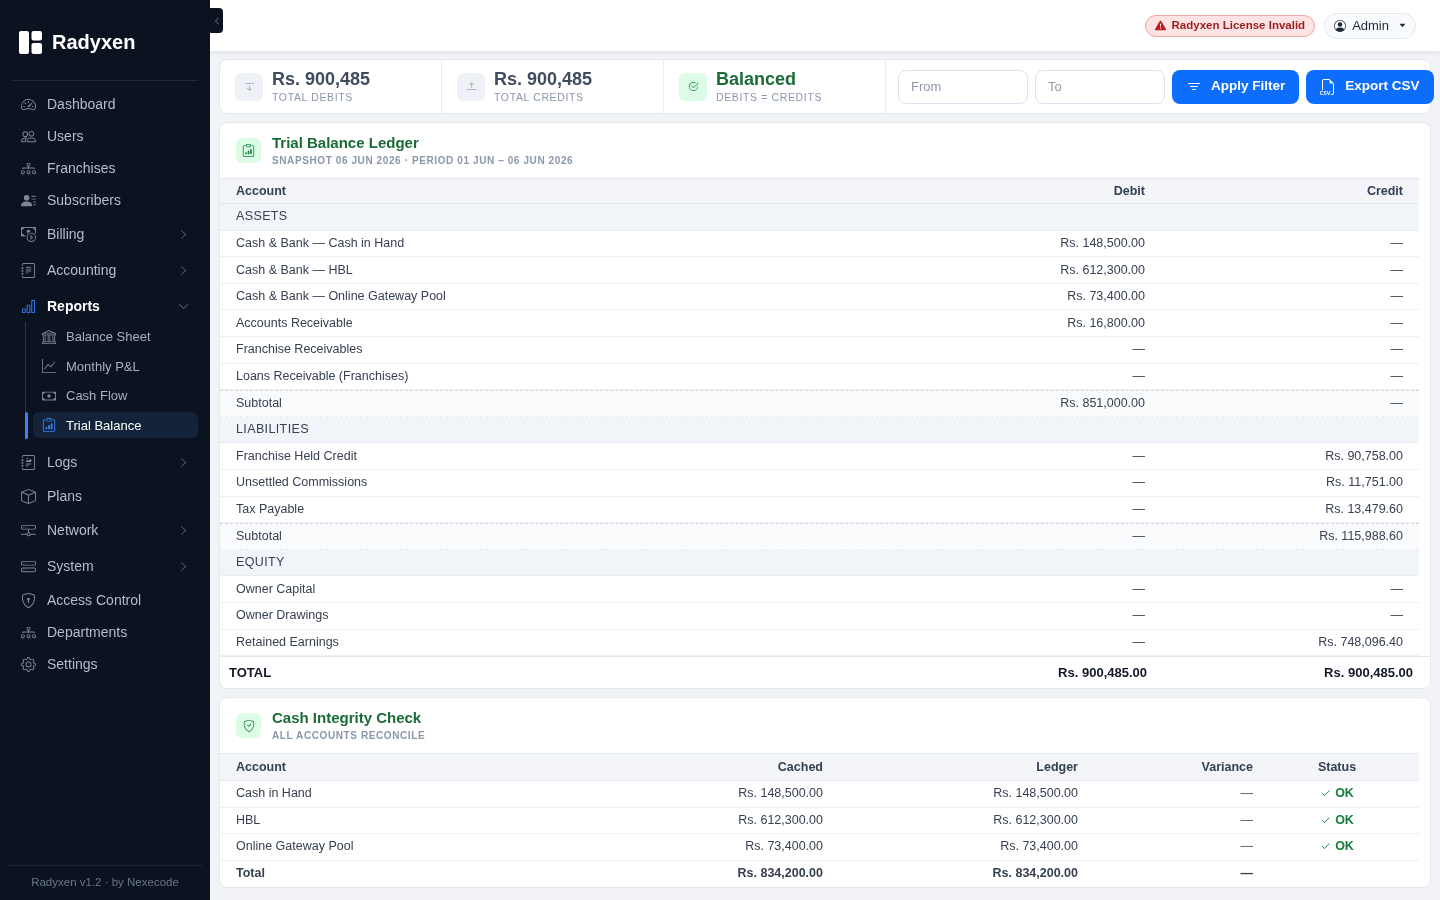  What do you see at coordinates (28, 566) in the screenshot?
I see `server-stack-icon` at bounding box center [28, 566].